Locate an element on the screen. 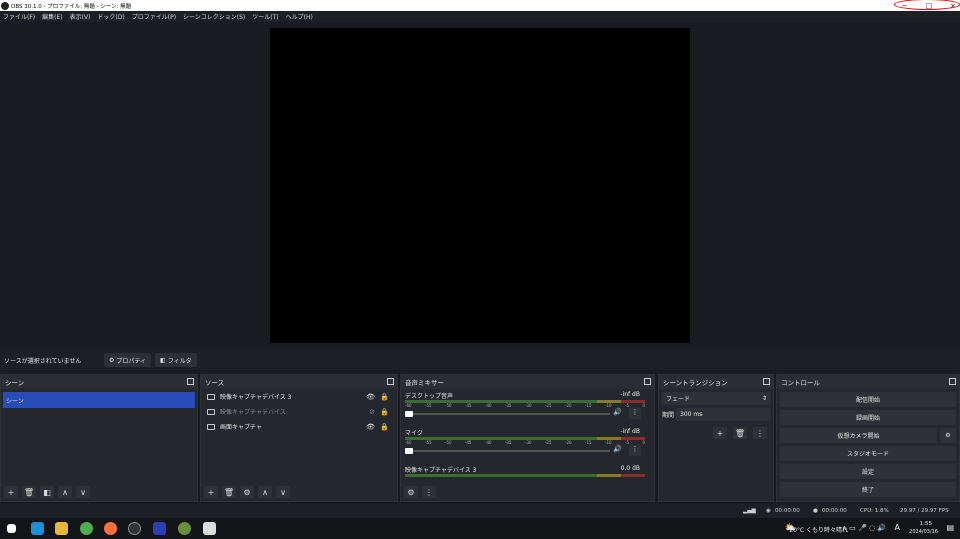 Image resolution: width=960 pixels, height=539 pixels. studio-mode-button: スタジオモード is located at coordinates (868, 453).